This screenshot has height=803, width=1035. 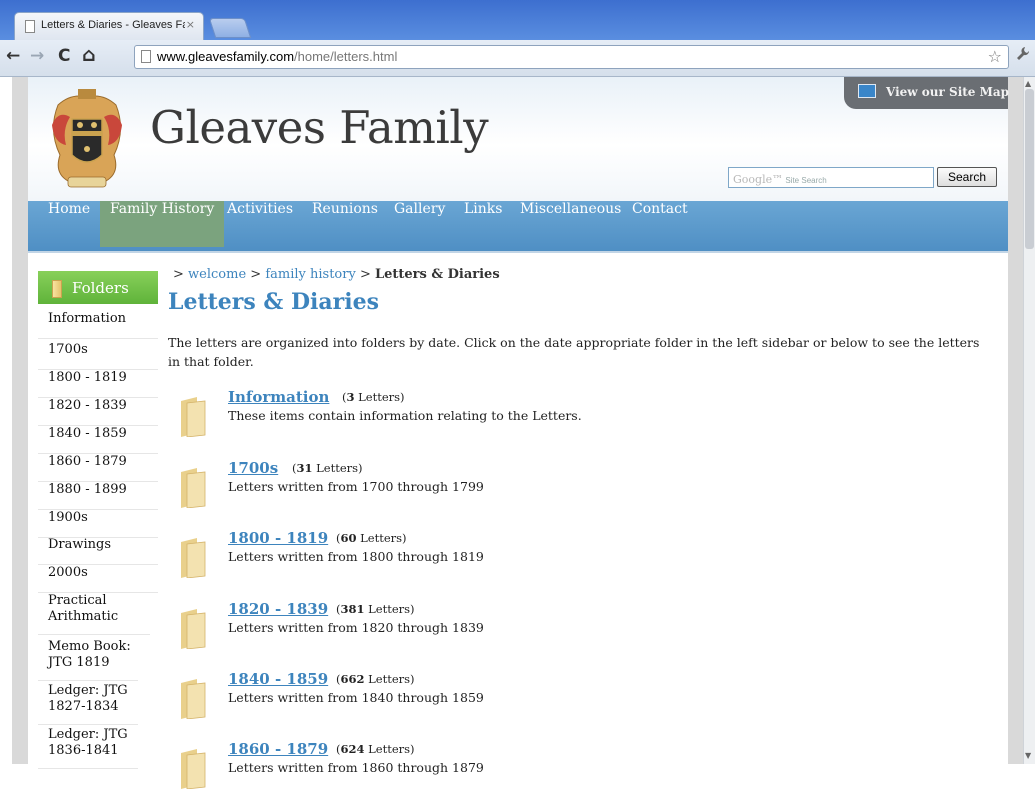 I want to click on site-map-label: View our Site Map, so click(x=948, y=92).